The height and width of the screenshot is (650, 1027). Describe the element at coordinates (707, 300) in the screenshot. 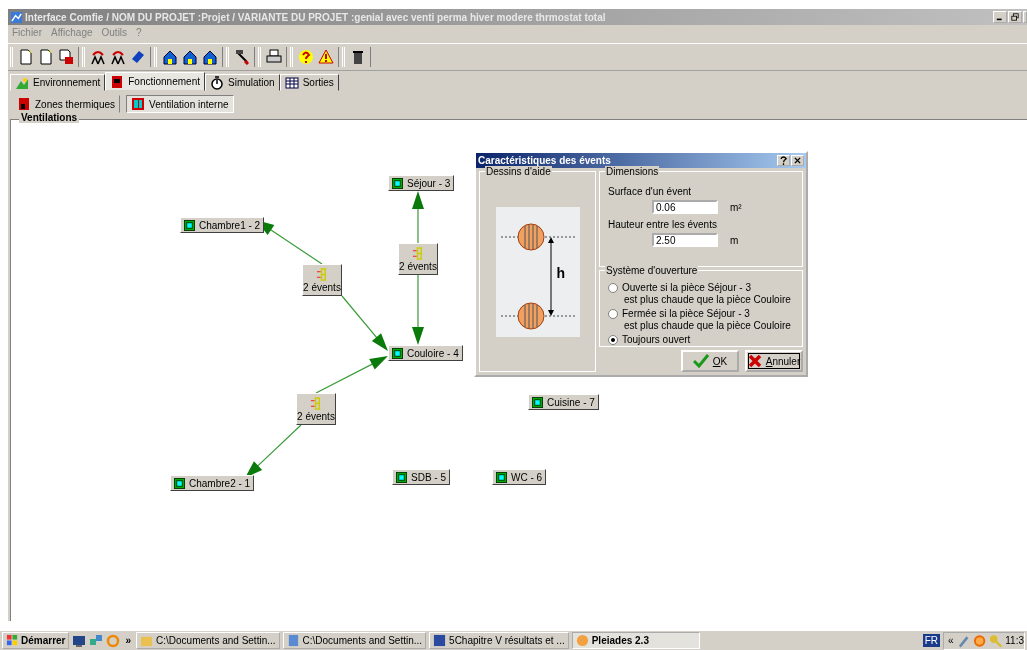

I see `option-label: est plus chaude que la pièce Couloire` at that location.